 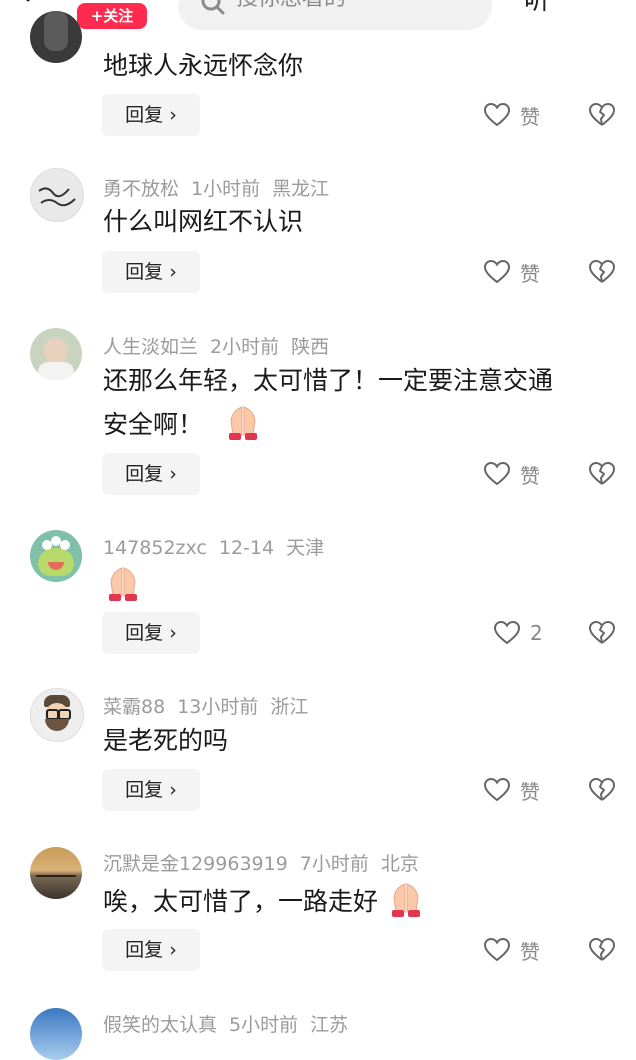 I want to click on top-bar: +关注 搜你想看的 听, so click(x=318, y=20).